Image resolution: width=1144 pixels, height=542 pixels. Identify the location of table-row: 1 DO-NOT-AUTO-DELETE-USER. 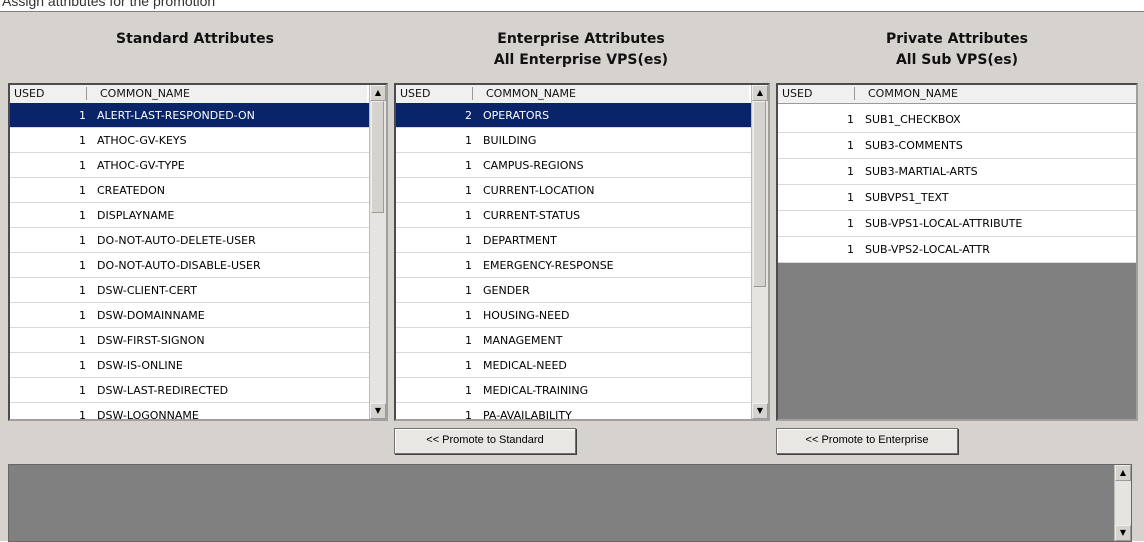
(189, 240).